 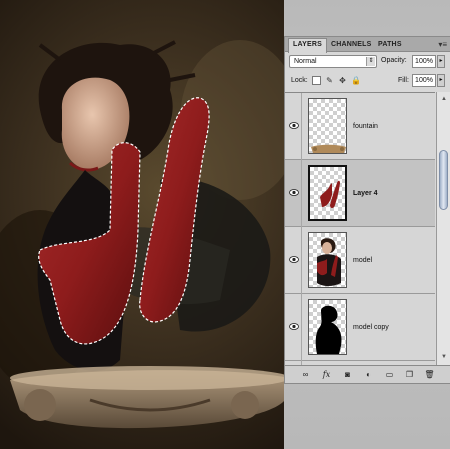 What do you see at coordinates (365, 126) in the screenshot?
I see `layer-name: fountain` at bounding box center [365, 126].